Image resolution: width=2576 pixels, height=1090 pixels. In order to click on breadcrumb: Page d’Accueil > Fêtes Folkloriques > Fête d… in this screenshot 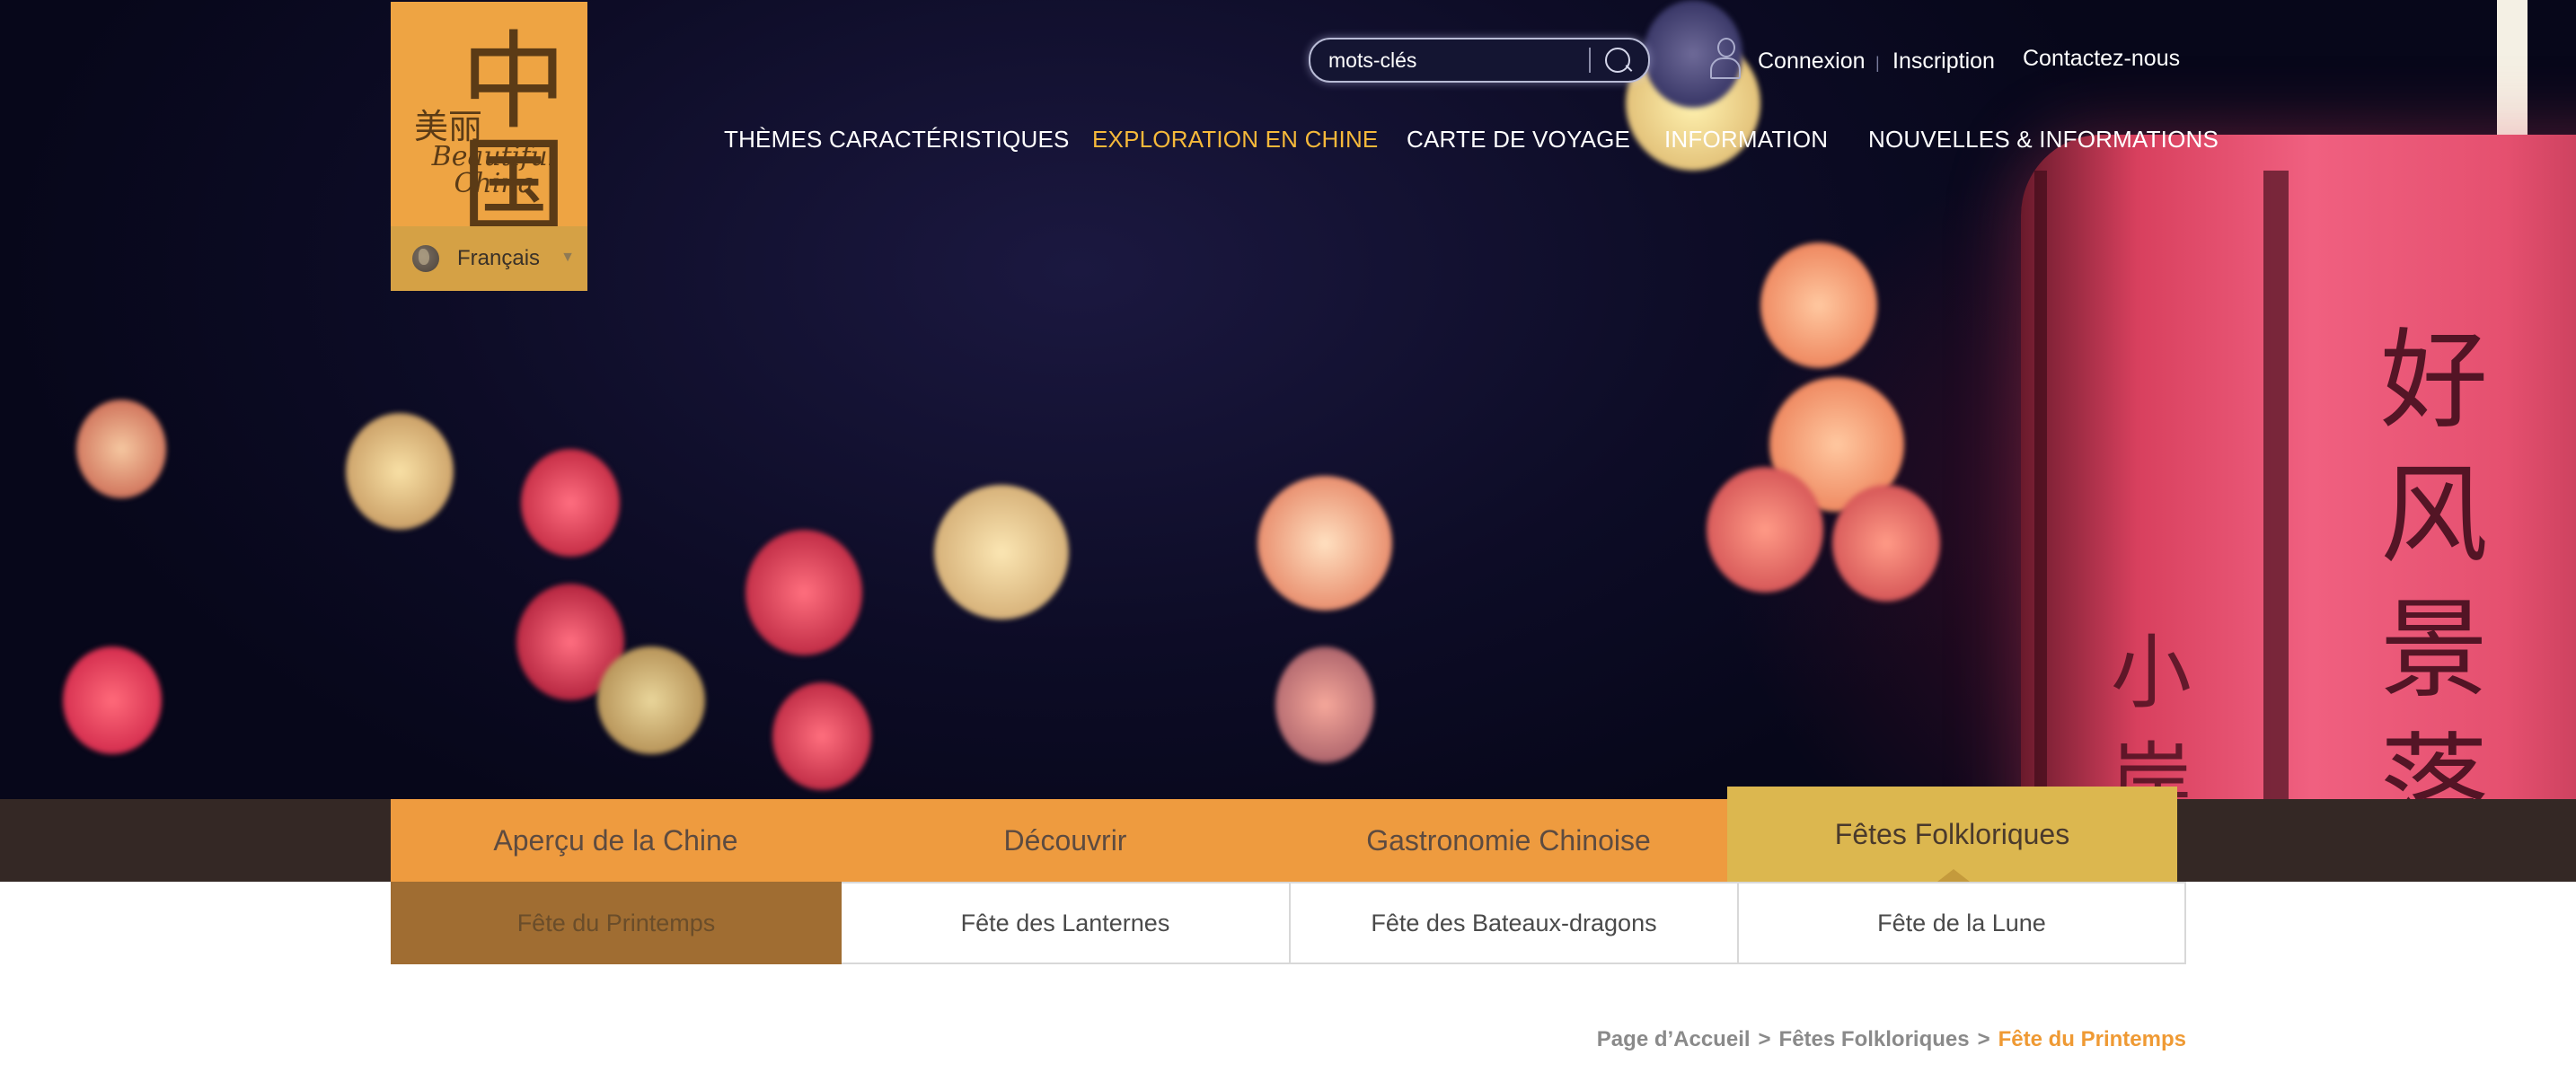, I will do `click(1892, 1039)`.